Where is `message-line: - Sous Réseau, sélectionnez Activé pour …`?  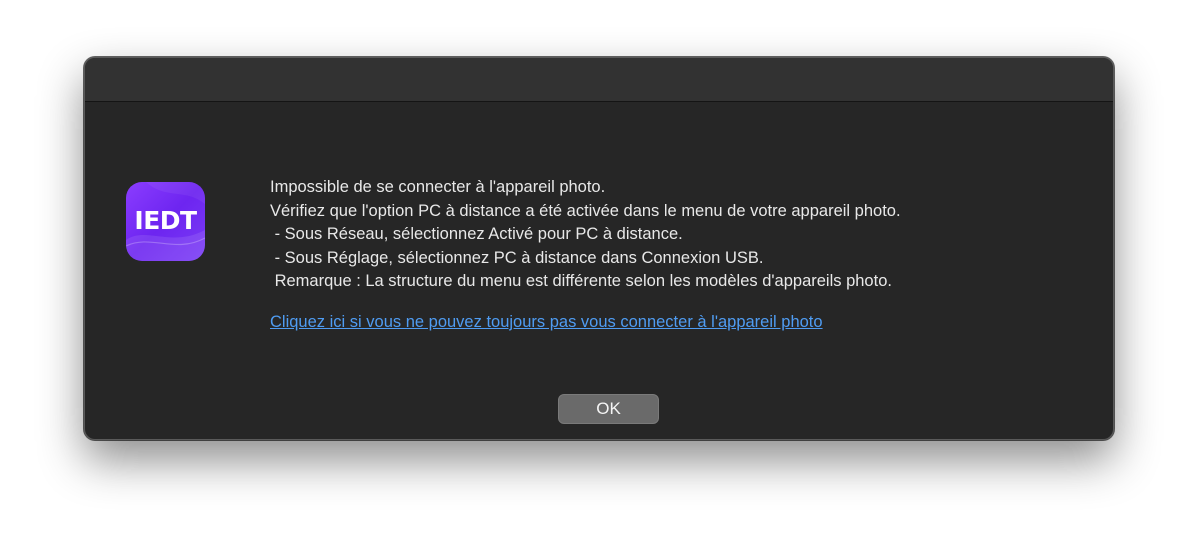 message-line: - Sous Réseau, sélectionnez Activé pour … is located at coordinates (476, 234).